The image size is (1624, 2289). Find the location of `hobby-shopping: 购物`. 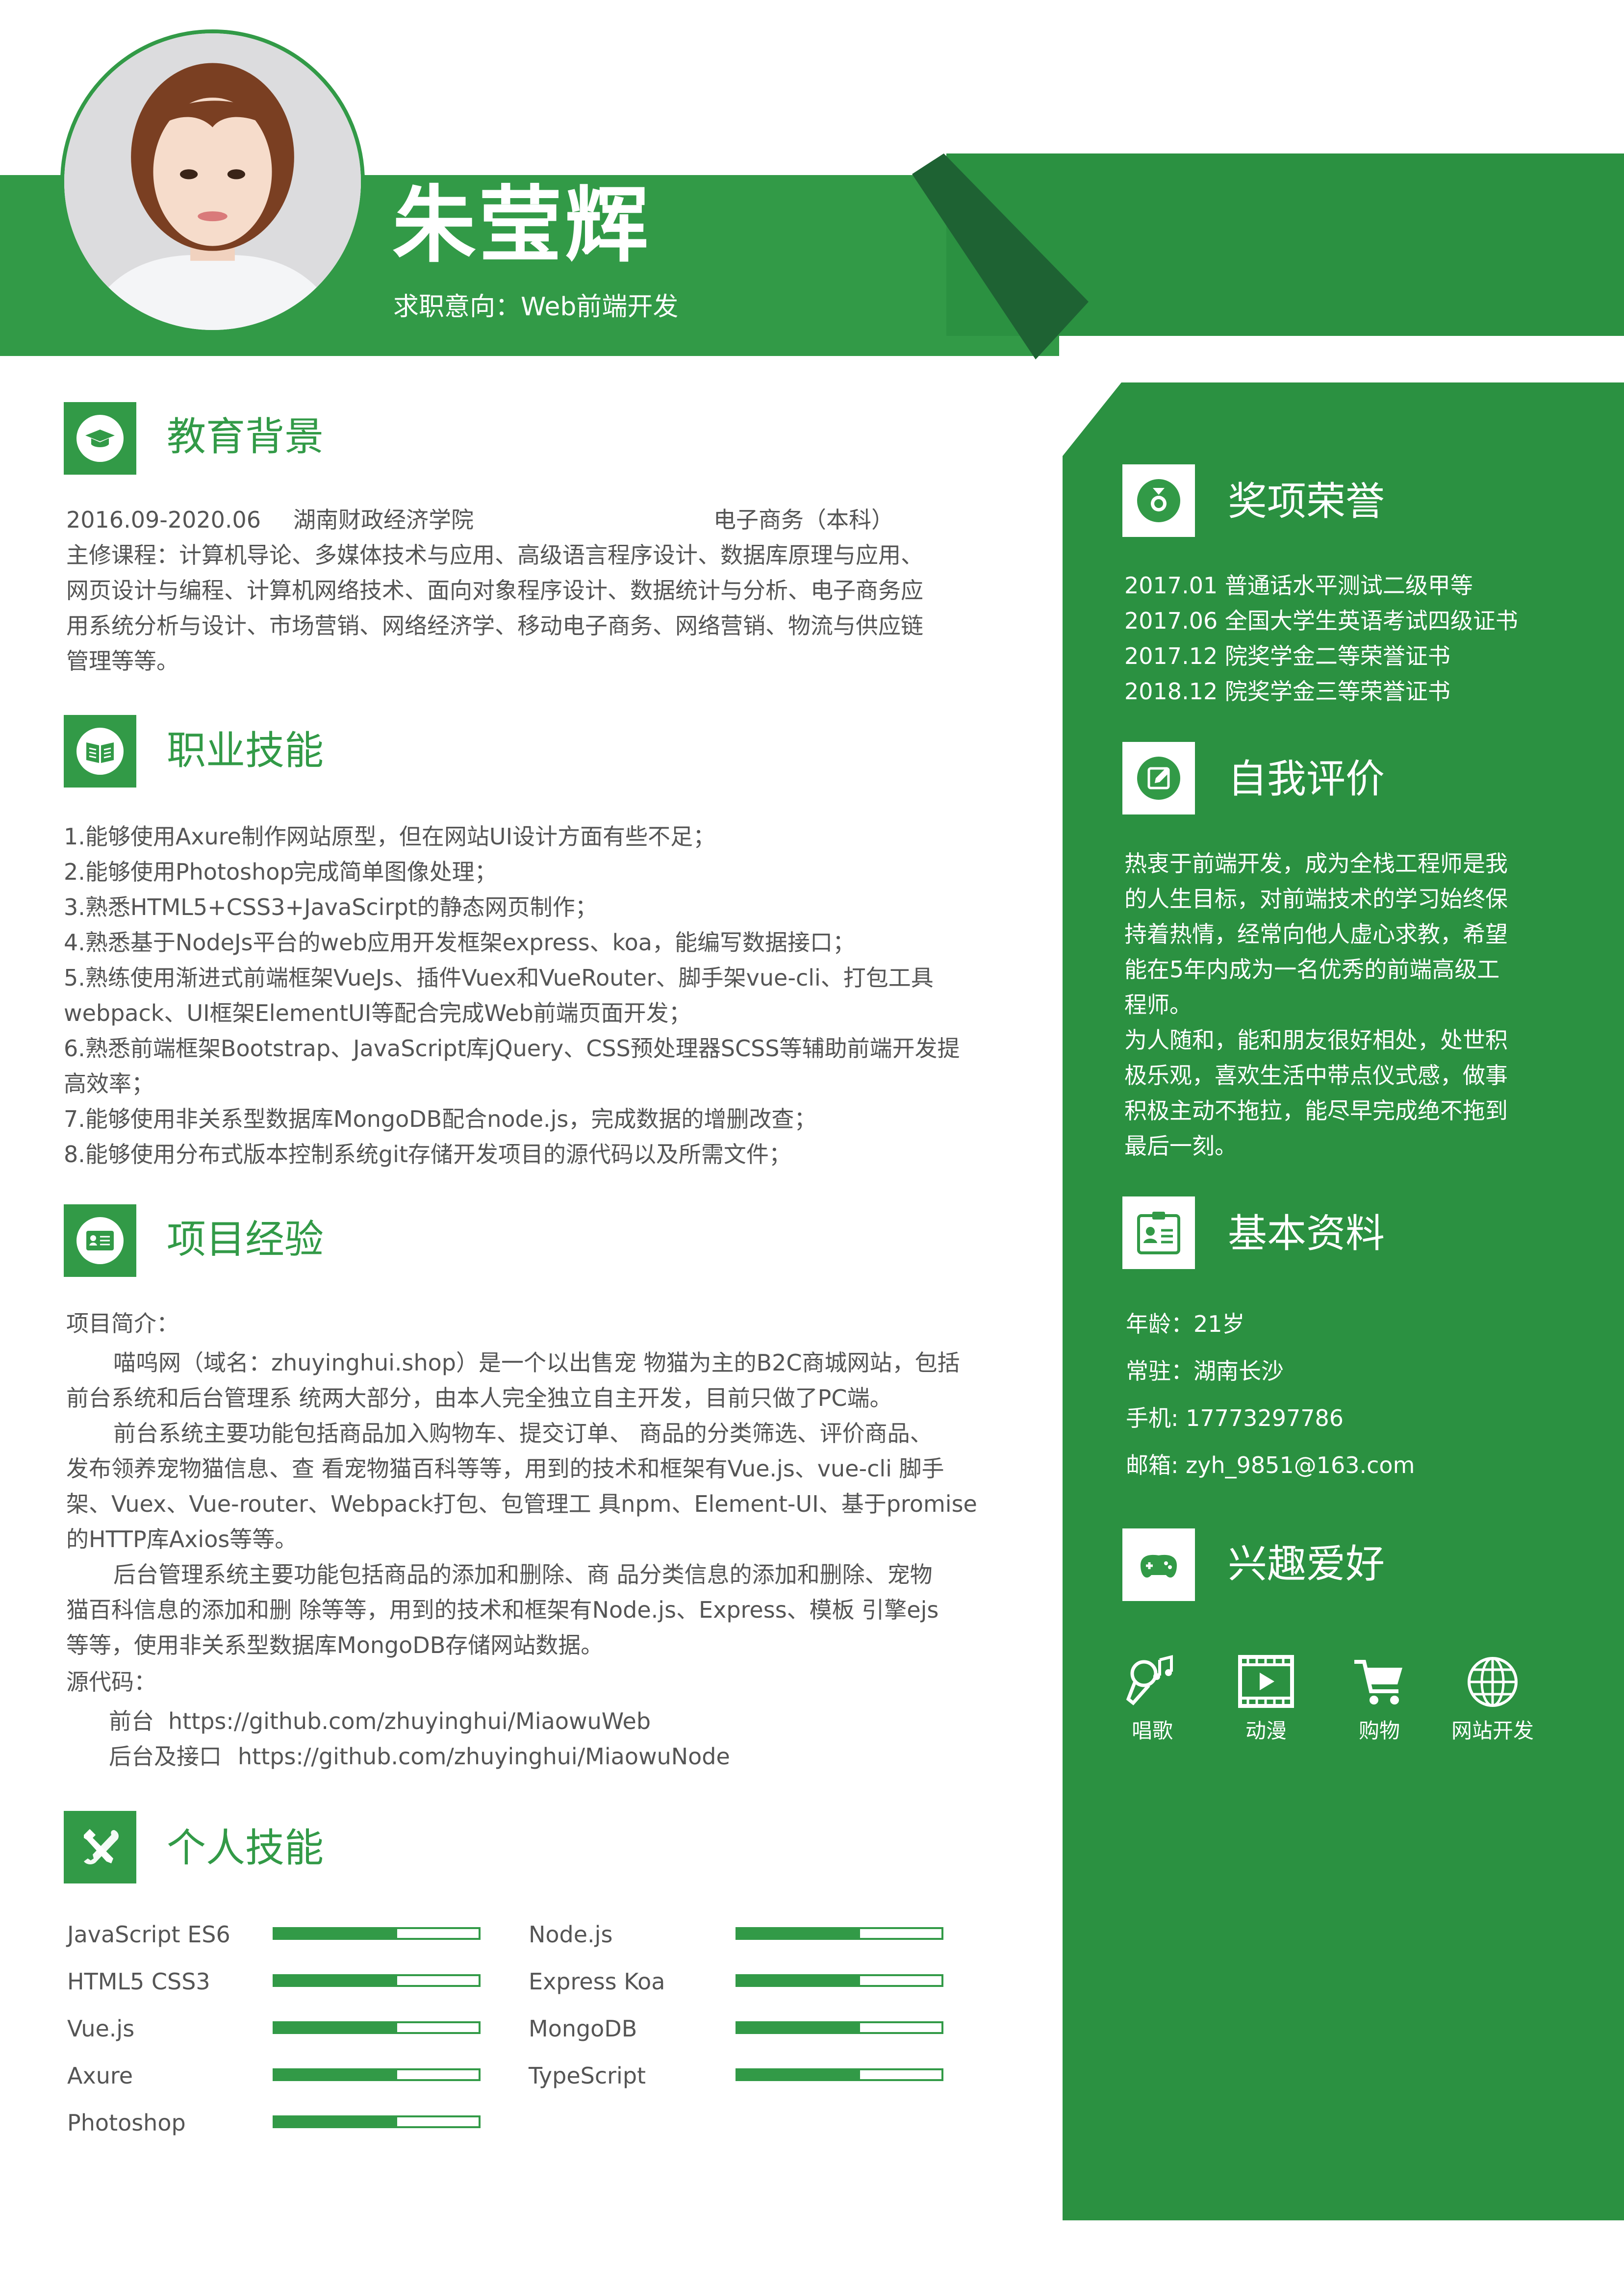

hobby-shopping: 购物 is located at coordinates (1379, 1695).